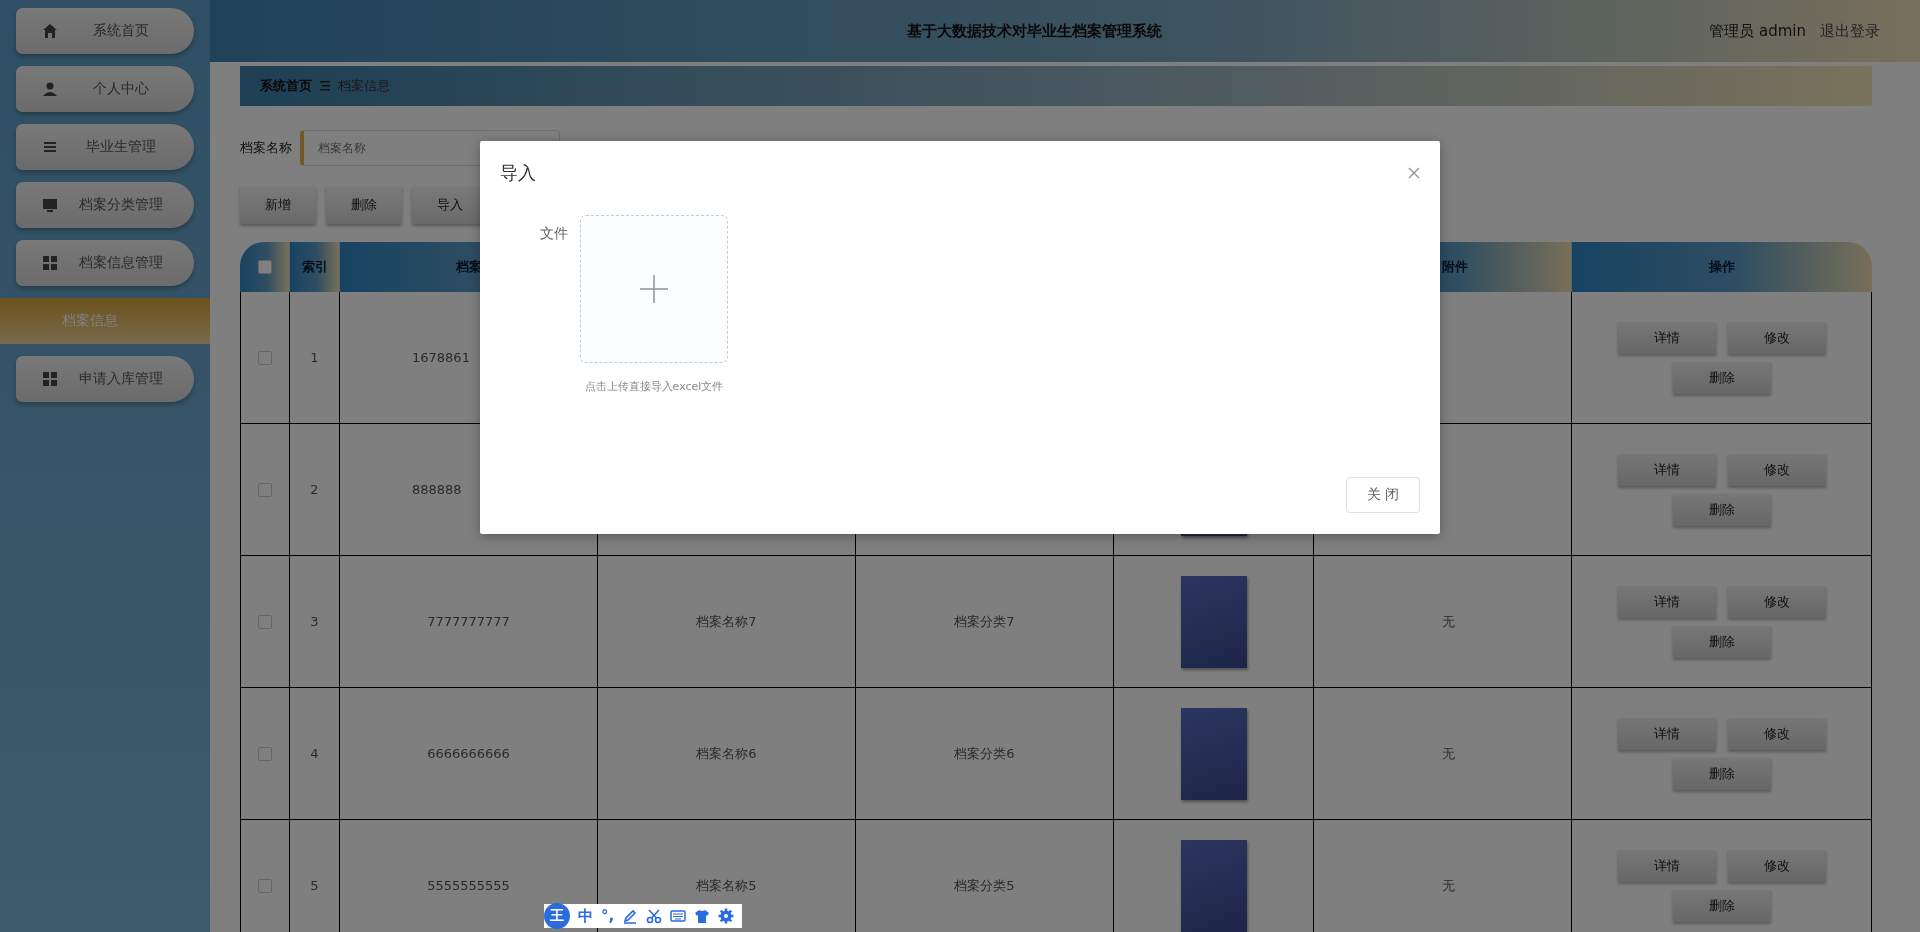  Describe the element at coordinates (654, 916) in the screenshot. I see `scissors-icon` at that location.